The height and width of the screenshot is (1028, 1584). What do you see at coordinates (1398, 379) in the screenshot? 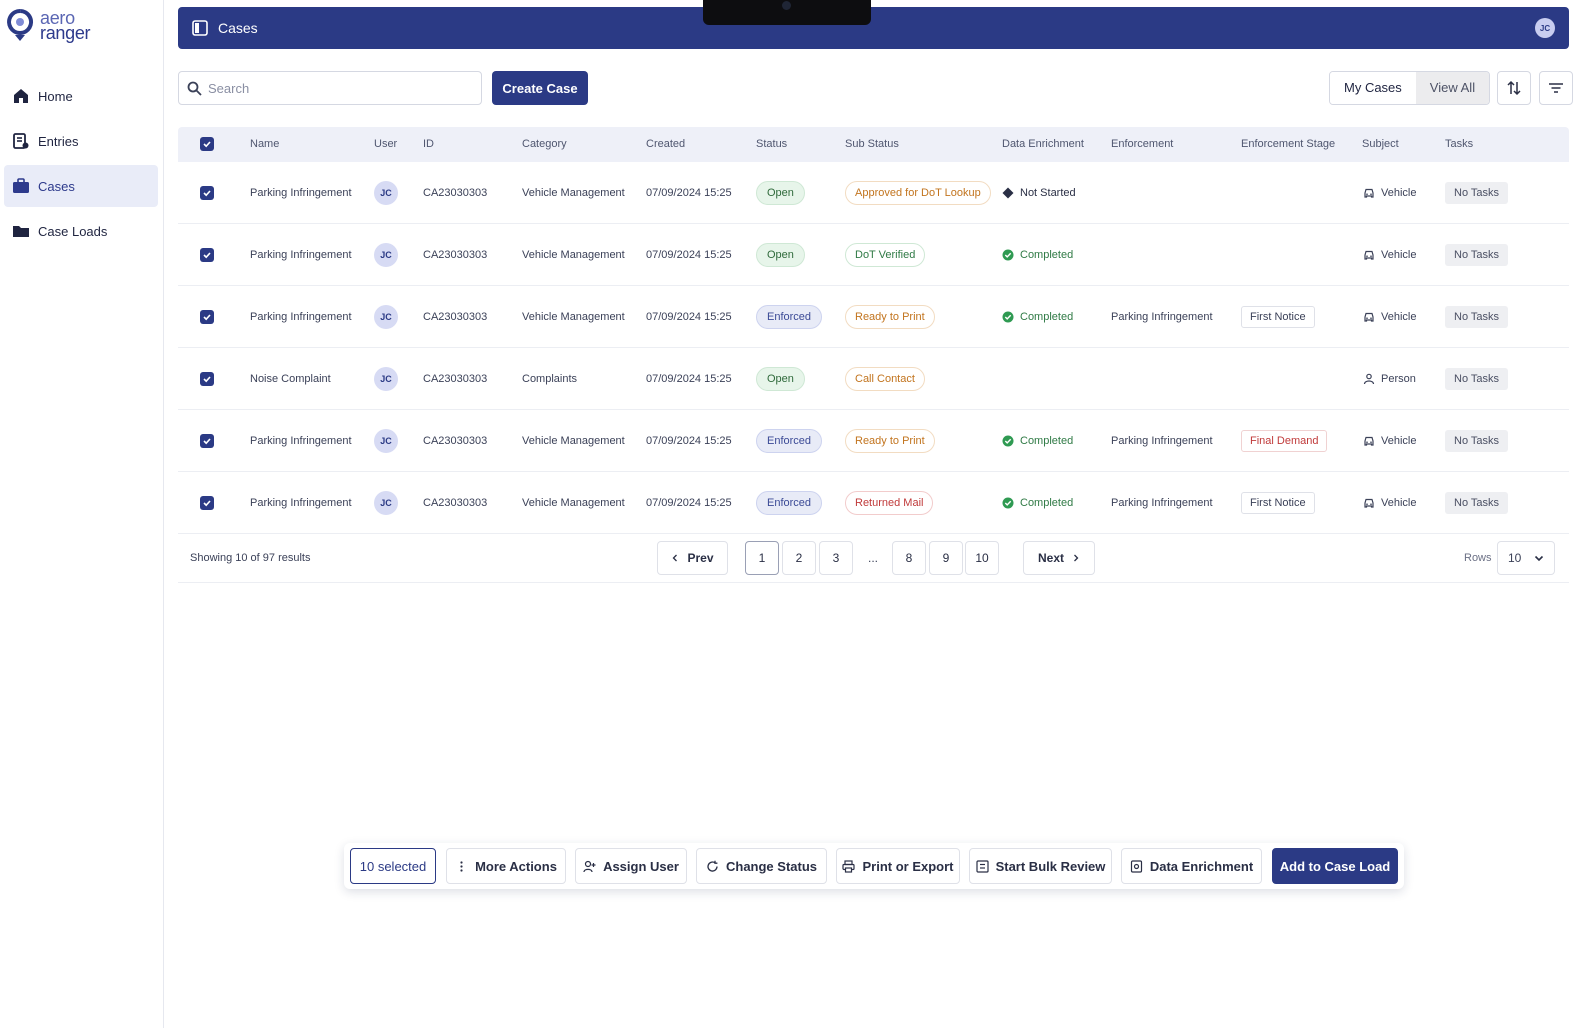
I see `subject-label: Person` at bounding box center [1398, 379].